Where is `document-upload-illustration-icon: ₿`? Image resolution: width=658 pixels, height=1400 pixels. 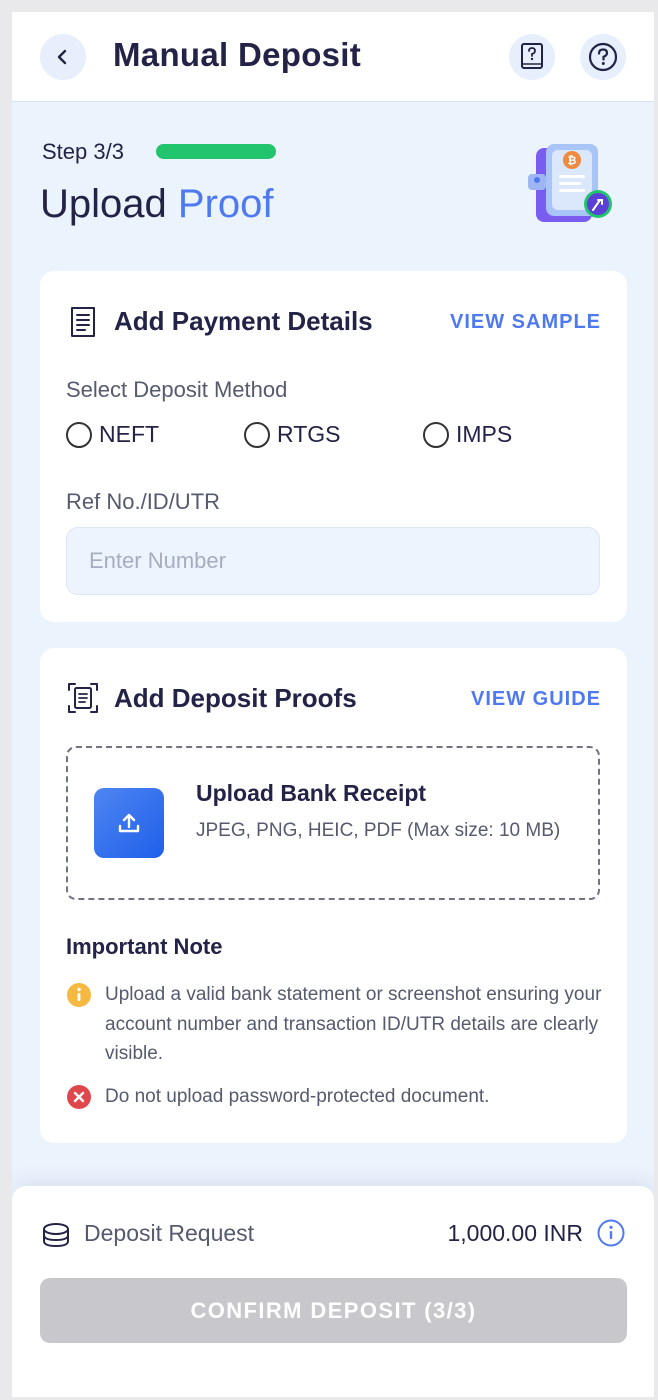
document-upload-illustration-icon: ₿ is located at coordinates (570, 183).